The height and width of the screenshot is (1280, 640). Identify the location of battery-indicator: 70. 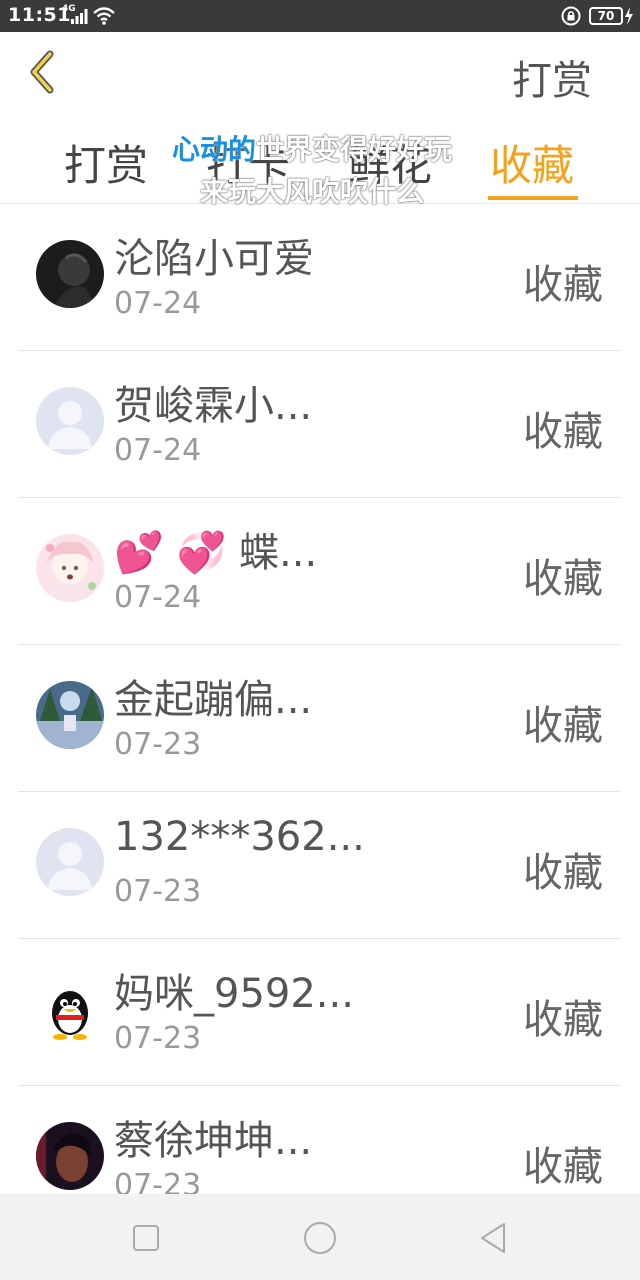
(606, 16).